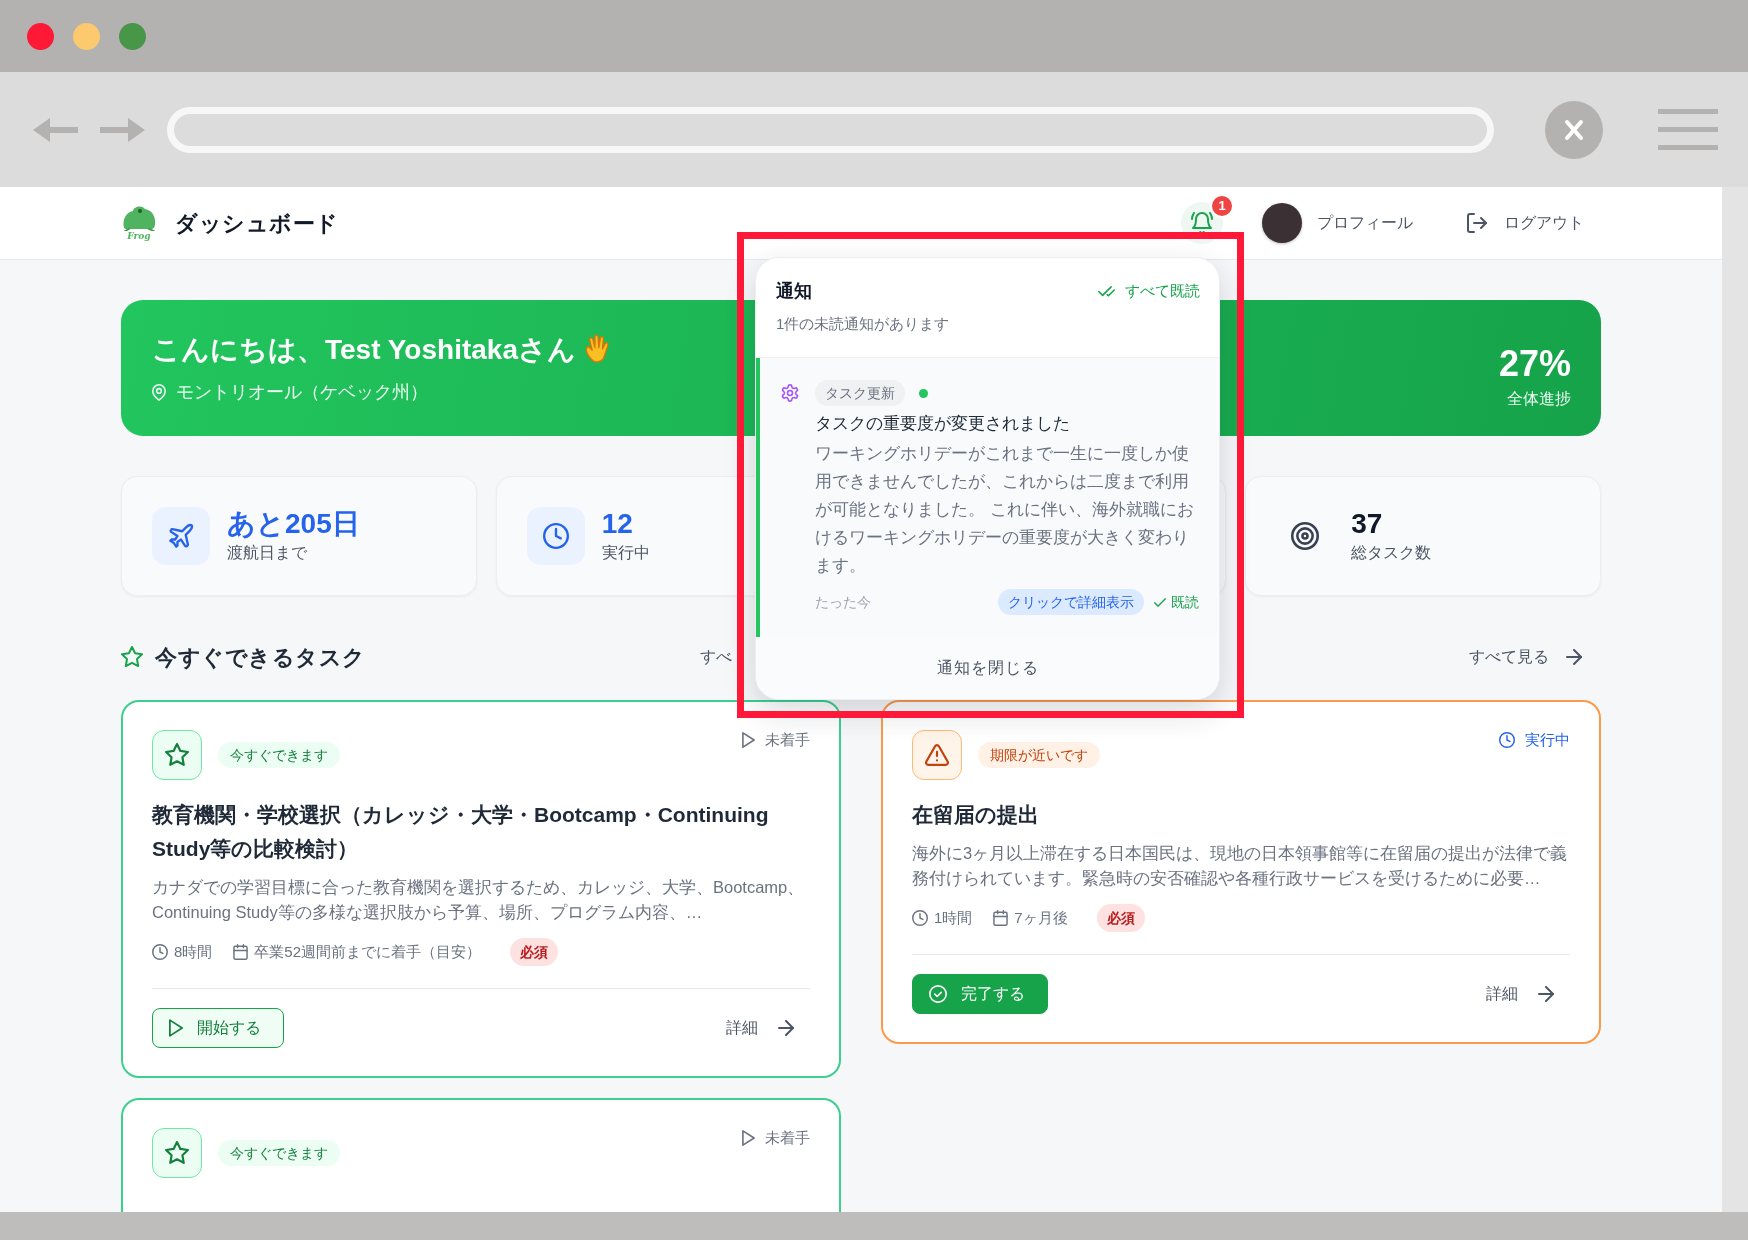  What do you see at coordinates (193, 951) in the screenshot?
I see `duration-text: 8時間` at bounding box center [193, 951].